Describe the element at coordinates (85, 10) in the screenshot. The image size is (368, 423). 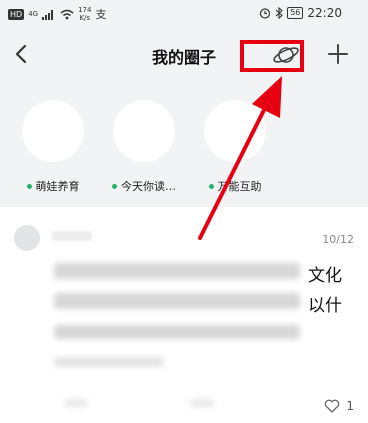
I see `speed-value: 174` at that location.